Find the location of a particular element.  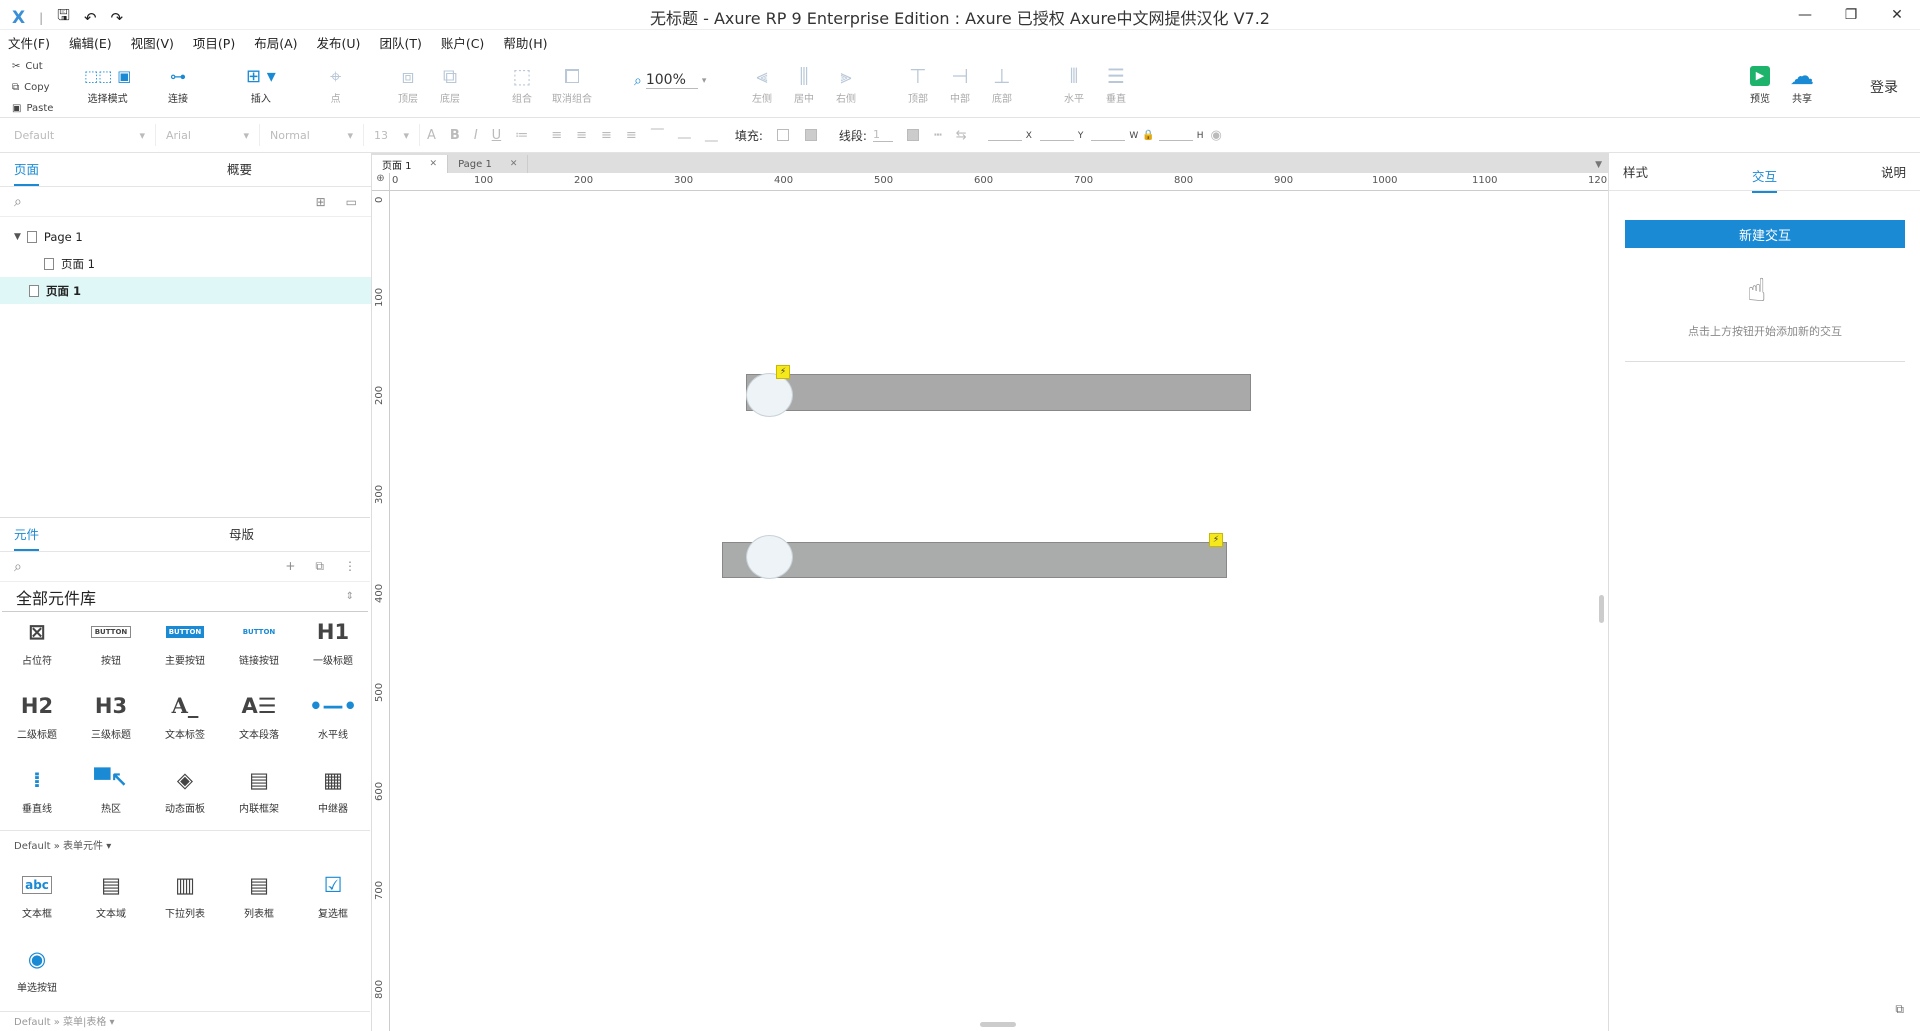

zoom-control: ⌕ 100% ▾ is located at coordinates (670, 80).